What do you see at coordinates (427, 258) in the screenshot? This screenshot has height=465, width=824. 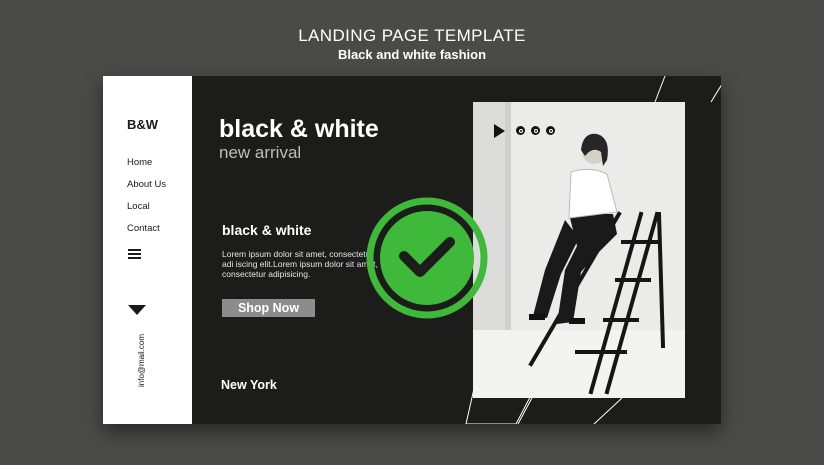 I see `checkmark-icon` at bounding box center [427, 258].